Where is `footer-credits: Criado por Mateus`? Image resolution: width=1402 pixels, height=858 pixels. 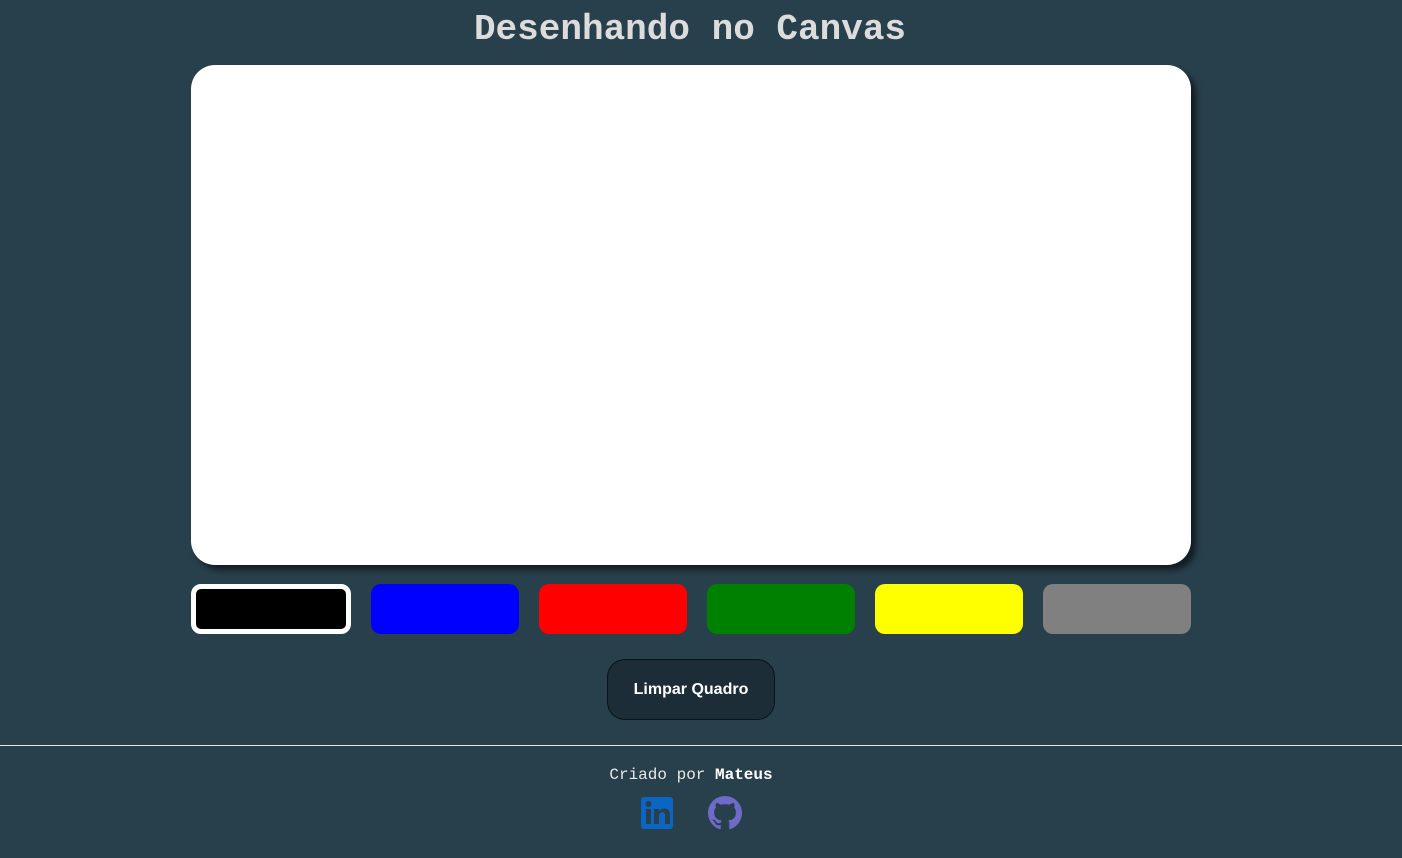 footer-credits: Criado por Mateus is located at coordinates (691, 775).